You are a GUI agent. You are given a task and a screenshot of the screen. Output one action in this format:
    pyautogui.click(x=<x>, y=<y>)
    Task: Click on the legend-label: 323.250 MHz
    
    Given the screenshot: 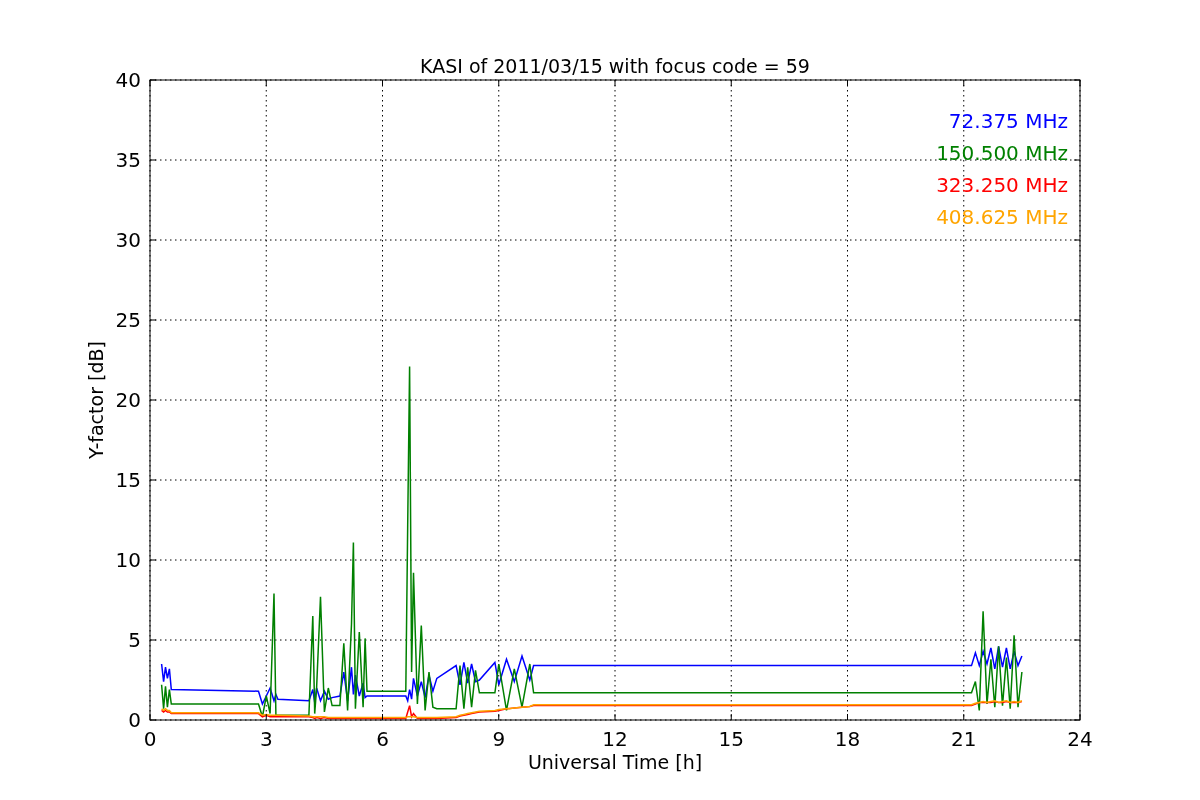 What is the action you would take?
    pyautogui.click(x=1002, y=185)
    